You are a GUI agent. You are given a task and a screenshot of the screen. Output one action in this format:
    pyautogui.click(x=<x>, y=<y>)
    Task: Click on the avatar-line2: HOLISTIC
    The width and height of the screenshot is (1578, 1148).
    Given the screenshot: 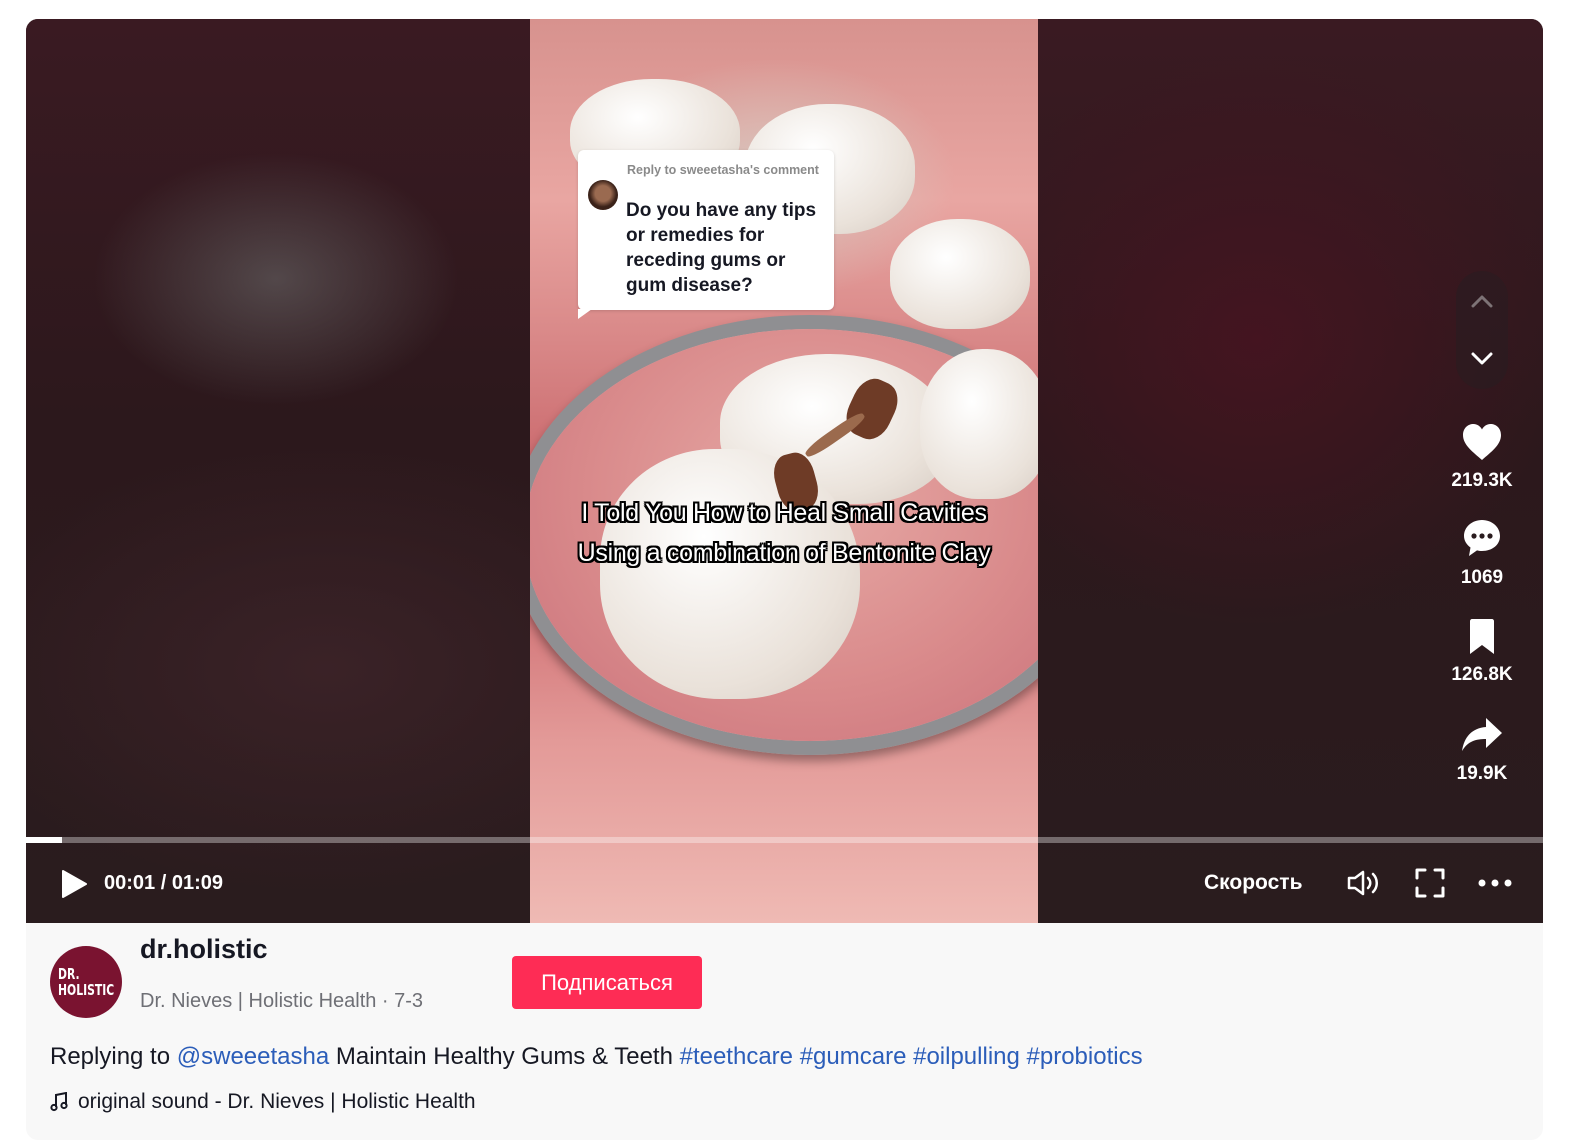 What is the action you would take?
    pyautogui.click(x=86, y=990)
    